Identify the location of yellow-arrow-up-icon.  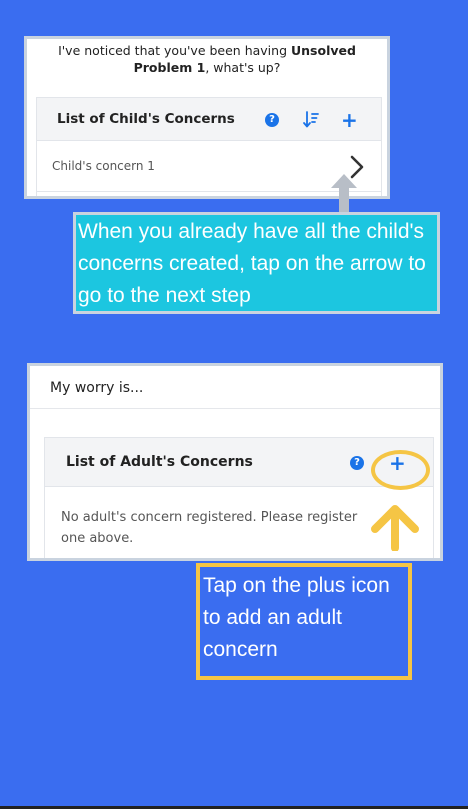
(395, 530).